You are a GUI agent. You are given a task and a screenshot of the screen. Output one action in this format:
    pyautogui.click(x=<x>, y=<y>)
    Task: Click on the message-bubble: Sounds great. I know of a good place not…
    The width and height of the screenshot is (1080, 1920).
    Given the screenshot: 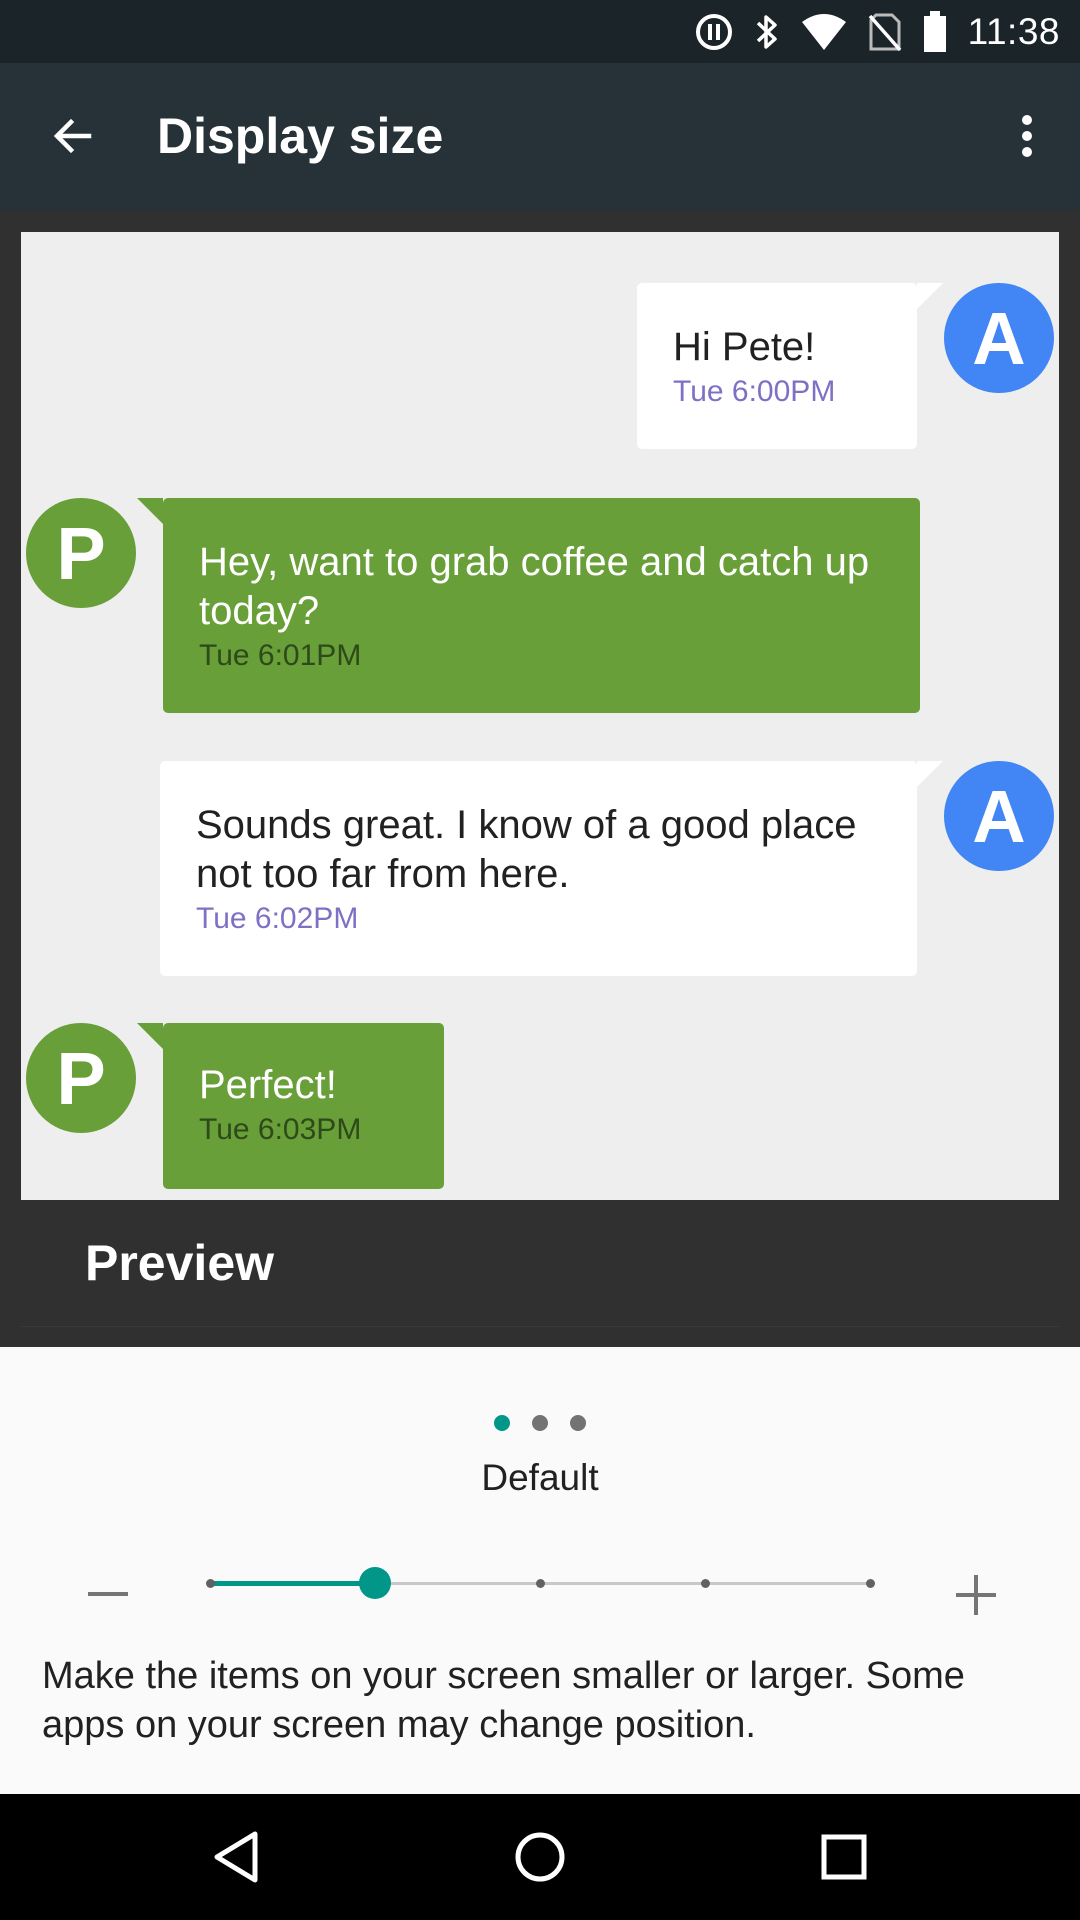 What is the action you would take?
    pyautogui.click(x=538, y=868)
    